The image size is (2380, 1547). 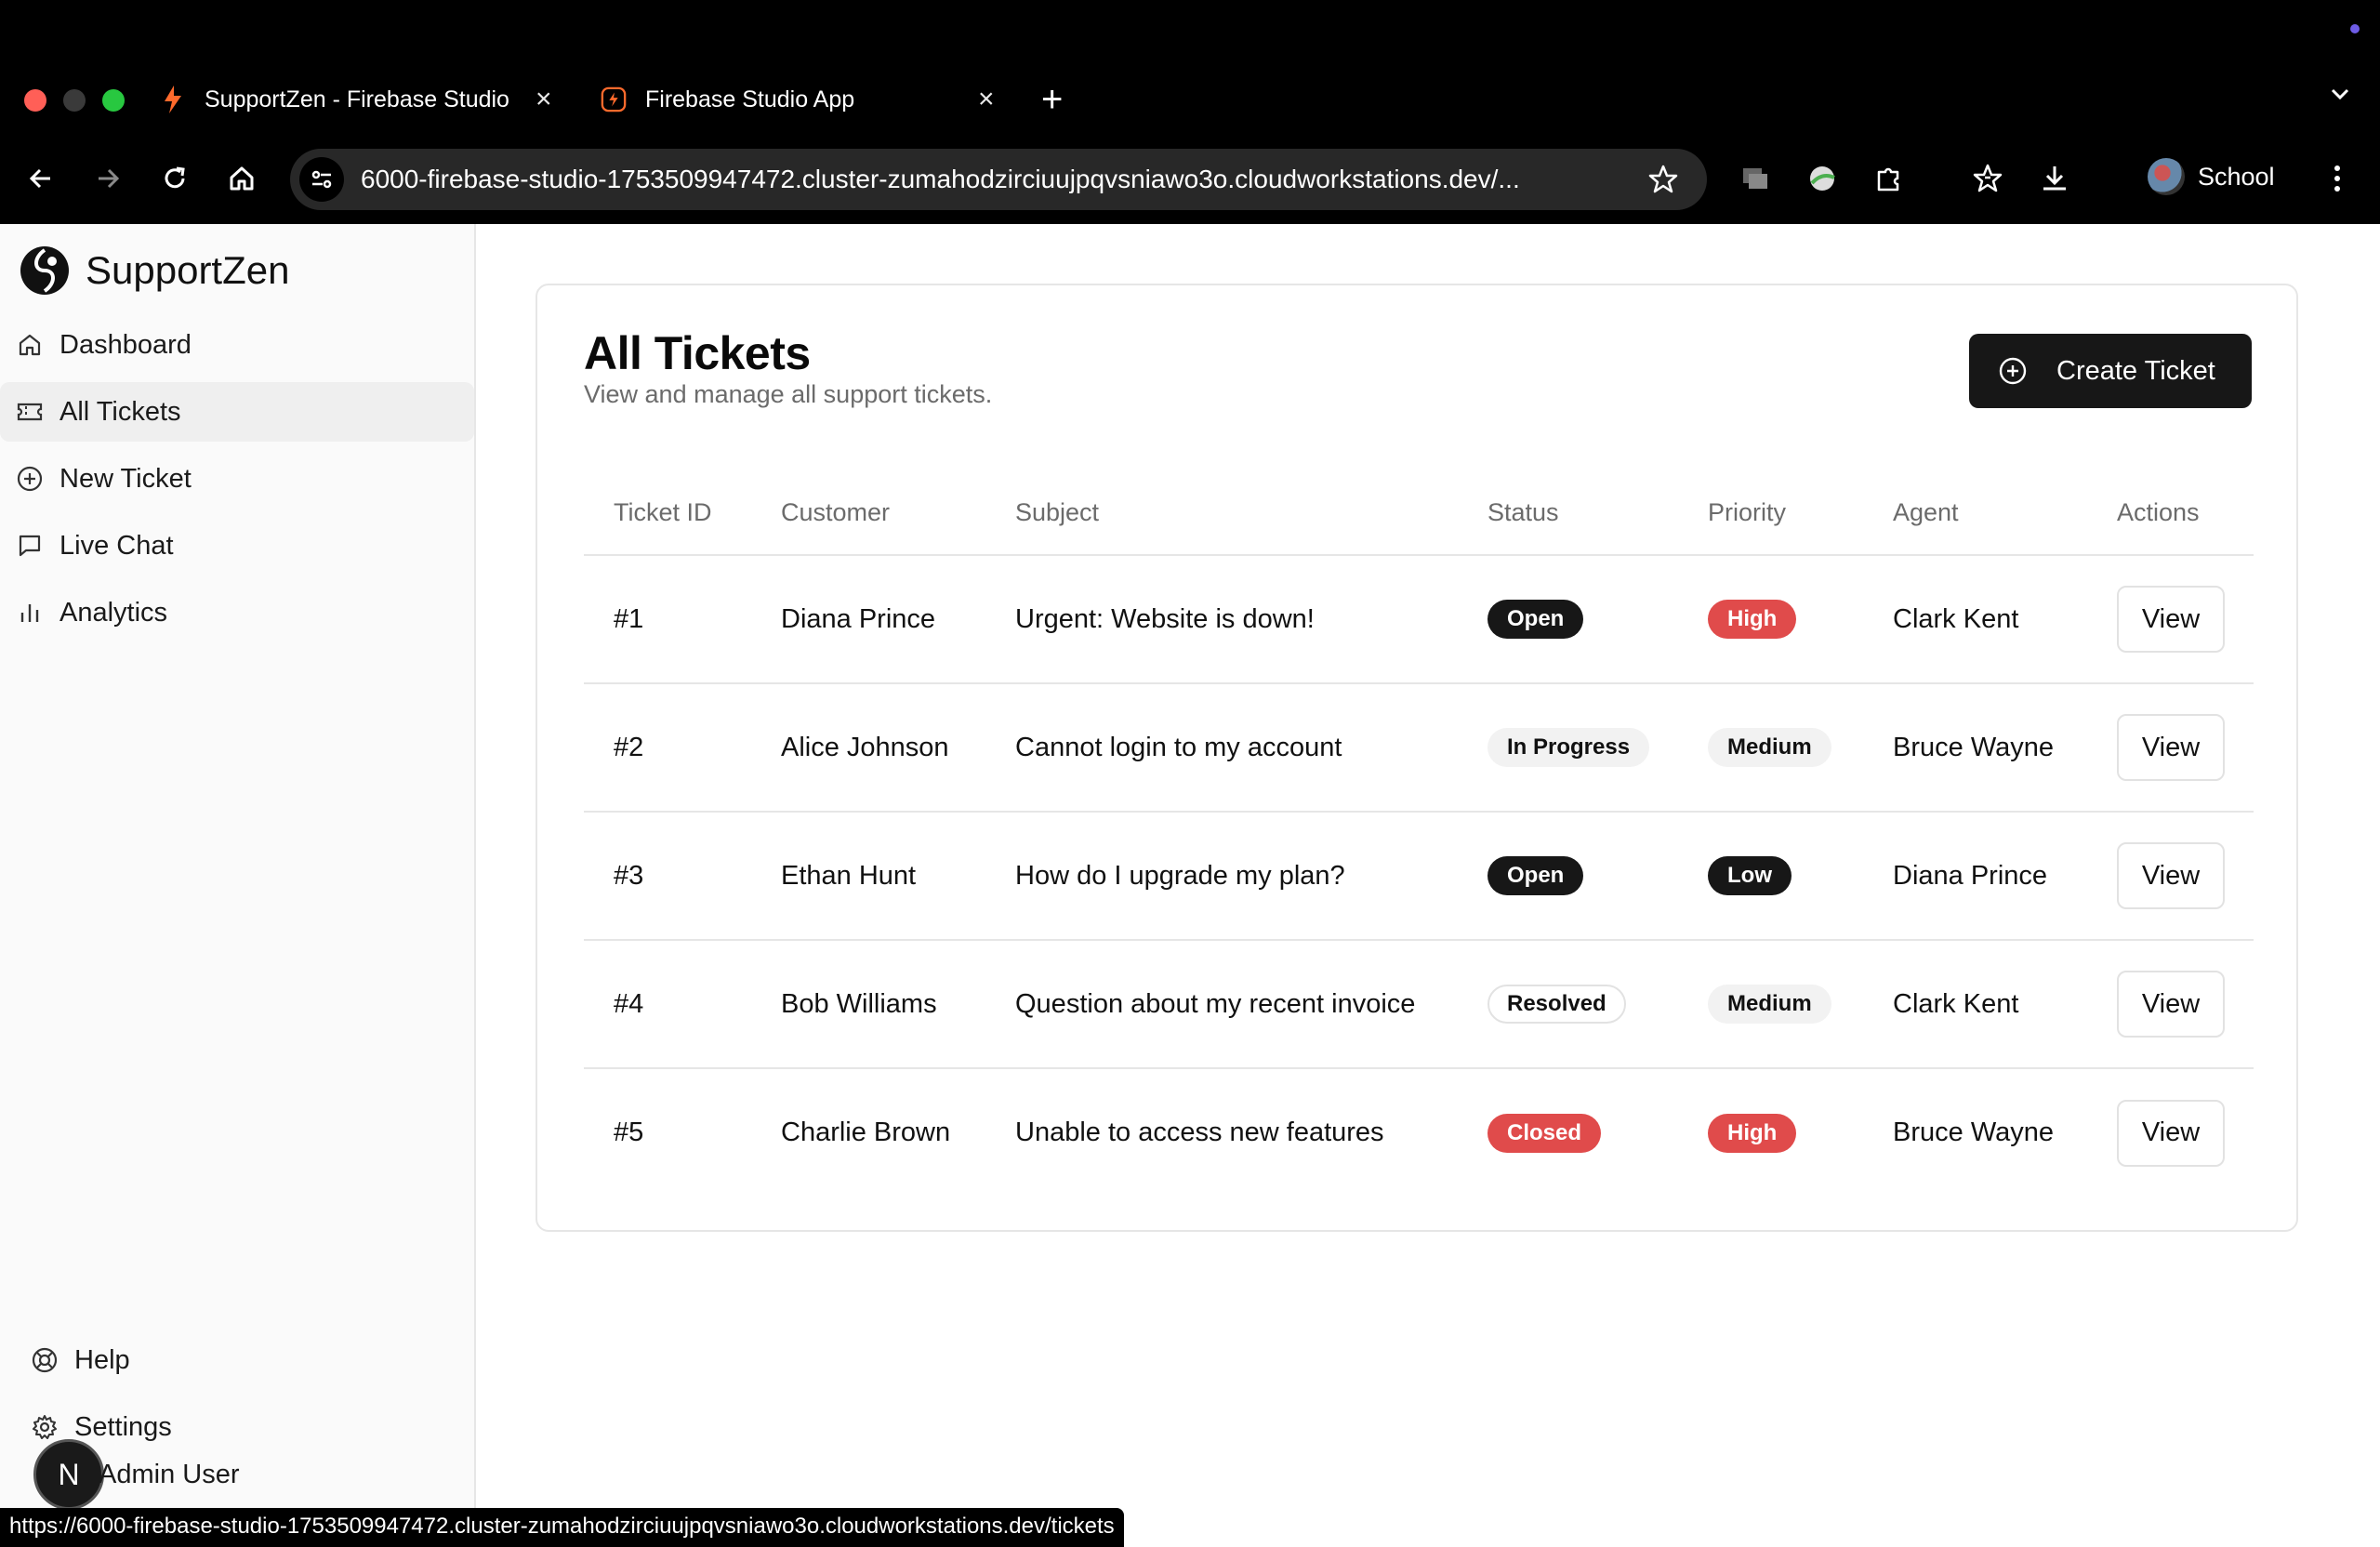 What do you see at coordinates (1770, 513) in the screenshot?
I see `column-header: Priority` at bounding box center [1770, 513].